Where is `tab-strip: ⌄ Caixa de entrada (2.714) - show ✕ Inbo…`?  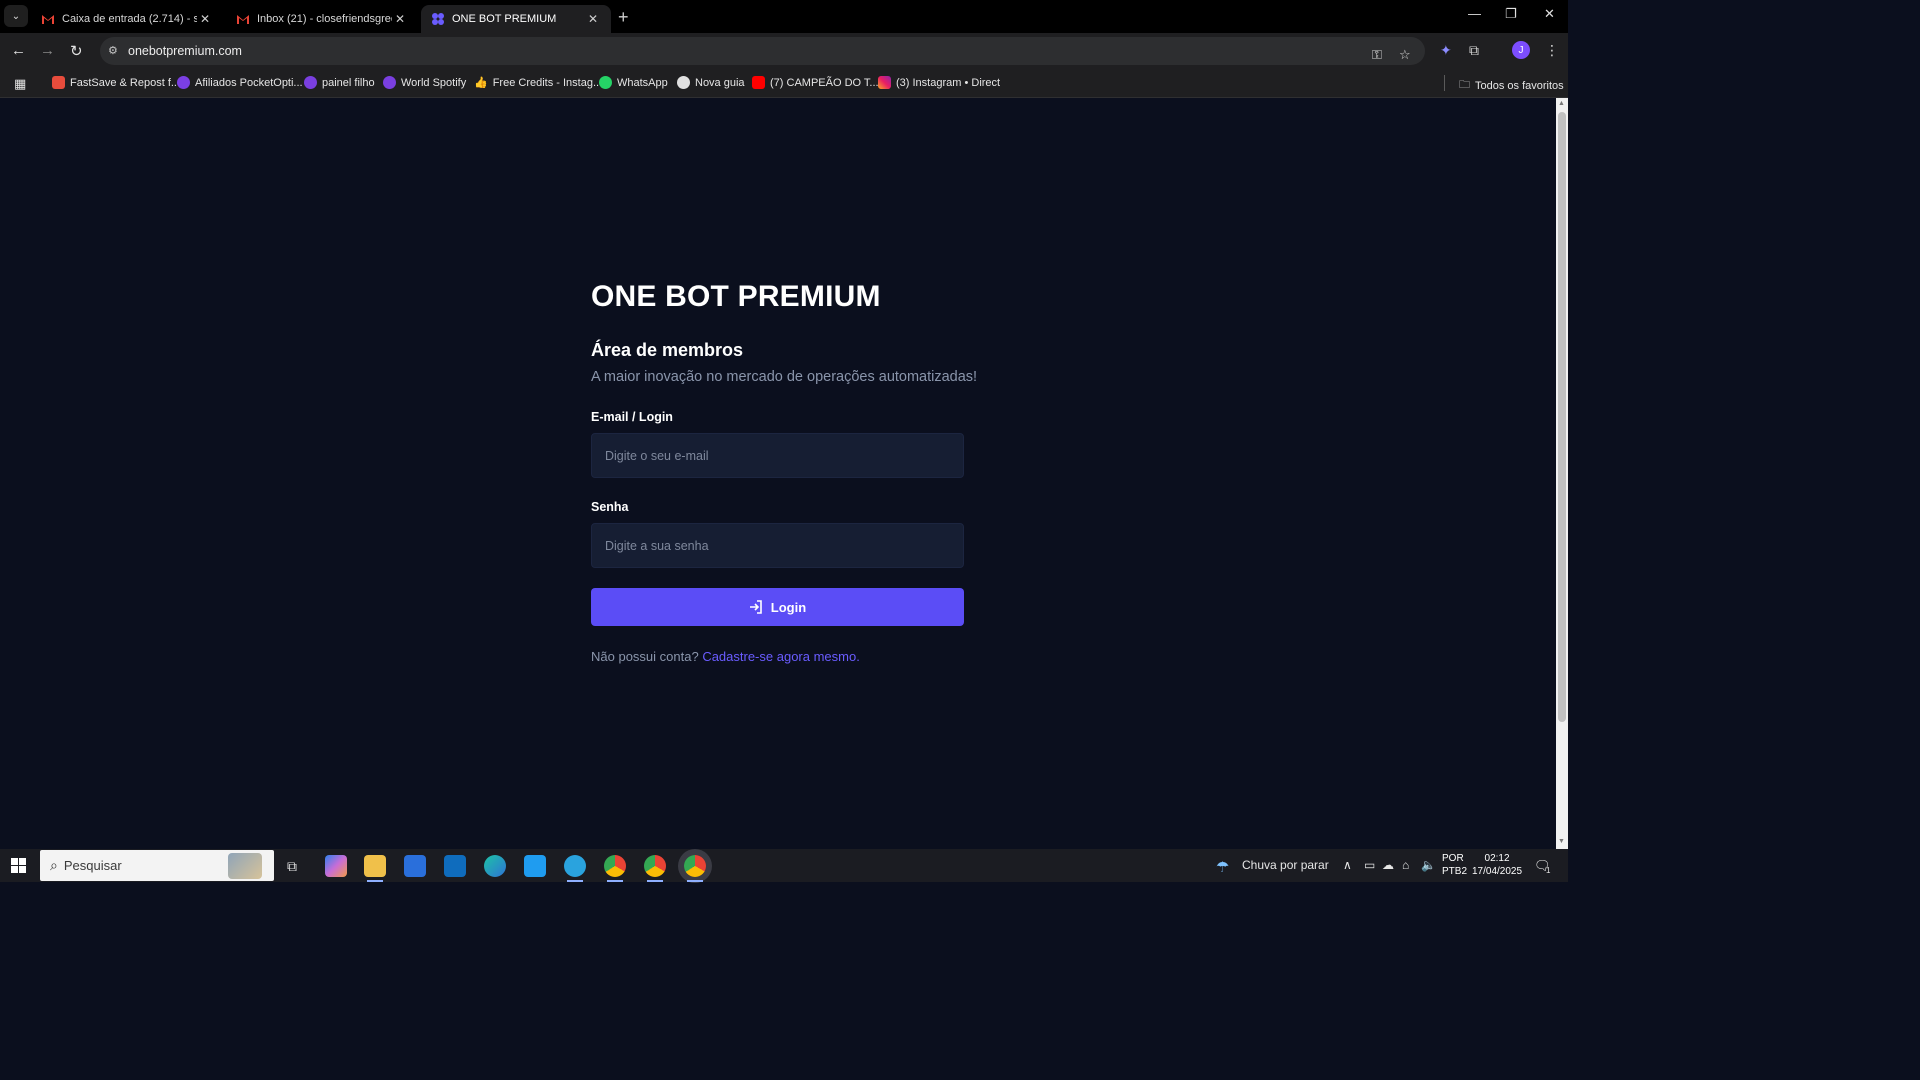
tab-strip: ⌄ Caixa de entrada (2.714) - show ✕ Inbo… is located at coordinates (784, 16).